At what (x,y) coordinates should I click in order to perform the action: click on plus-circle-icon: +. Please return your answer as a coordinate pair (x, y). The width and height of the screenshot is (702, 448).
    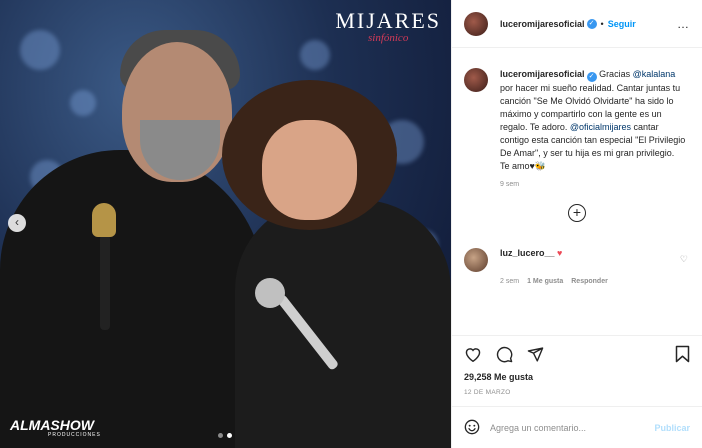
    Looking at the image, I should click on (577, 213).